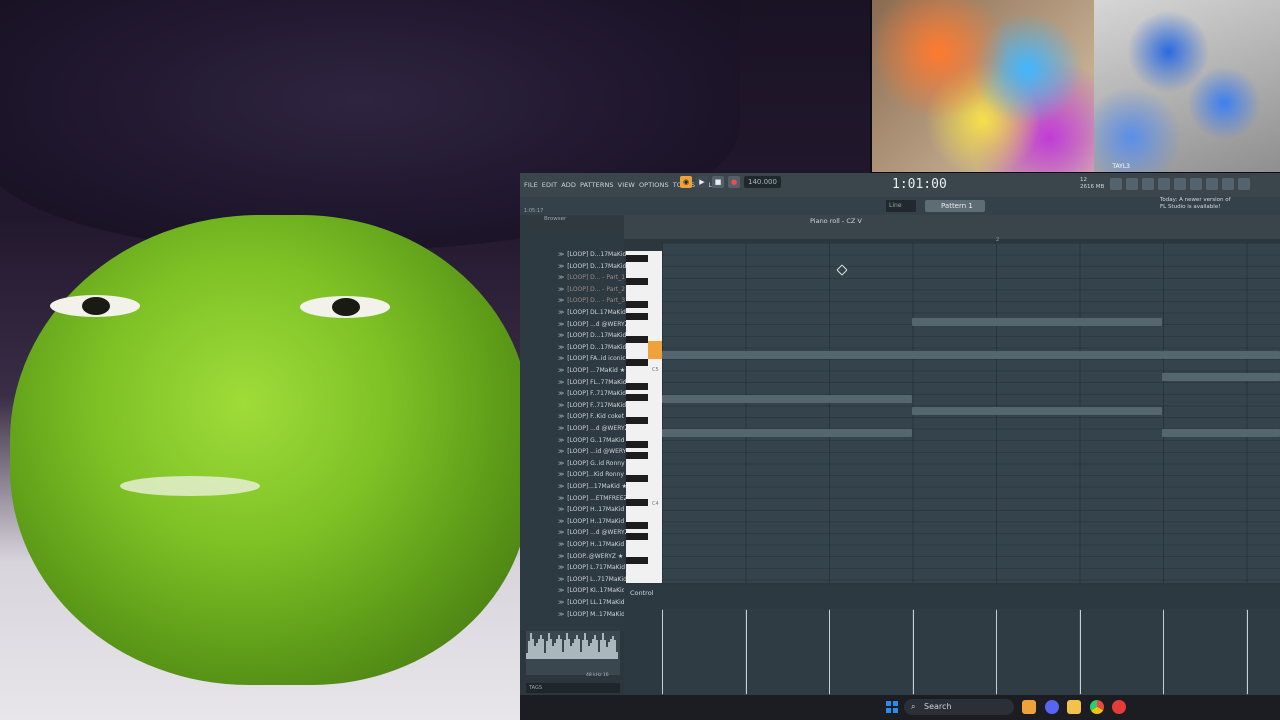  Describe the element at coordinates (642, 593) in the screenshot. I see `control-label: Control` at that location.